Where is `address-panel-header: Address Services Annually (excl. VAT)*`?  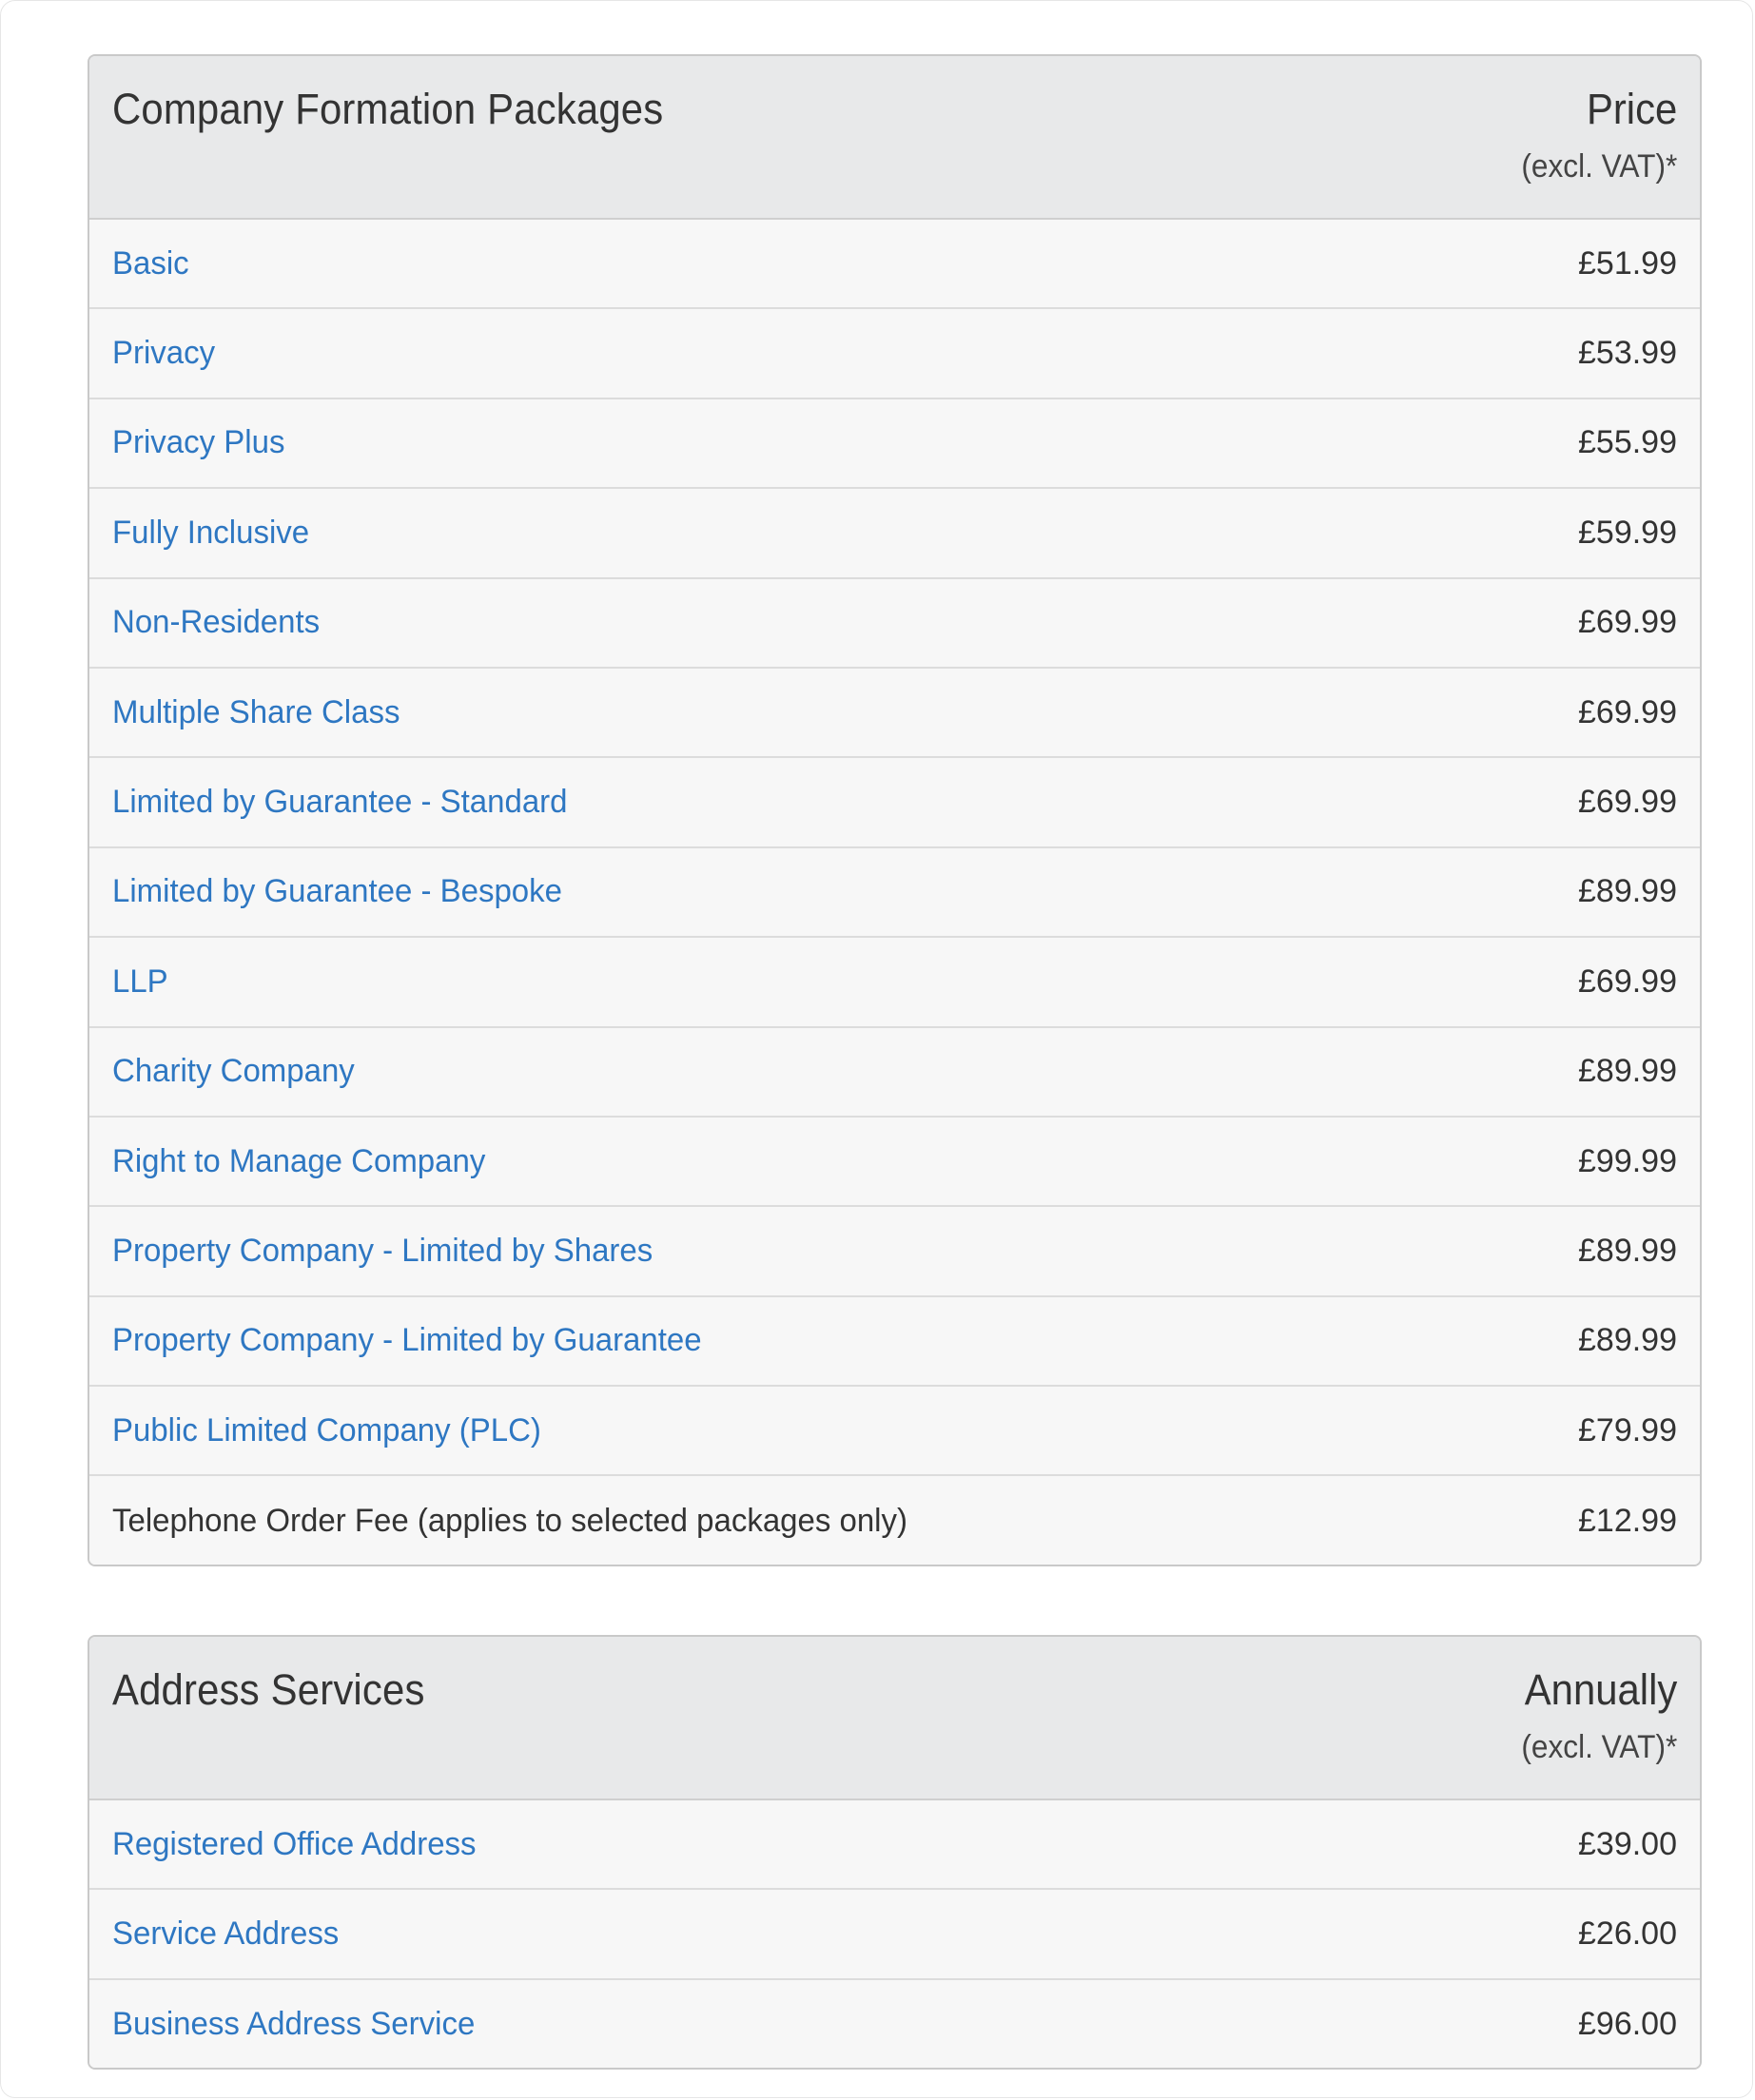
address-panel-header: Address Services Annually (excl. VAT)* is located at coordinates (894, 1718).